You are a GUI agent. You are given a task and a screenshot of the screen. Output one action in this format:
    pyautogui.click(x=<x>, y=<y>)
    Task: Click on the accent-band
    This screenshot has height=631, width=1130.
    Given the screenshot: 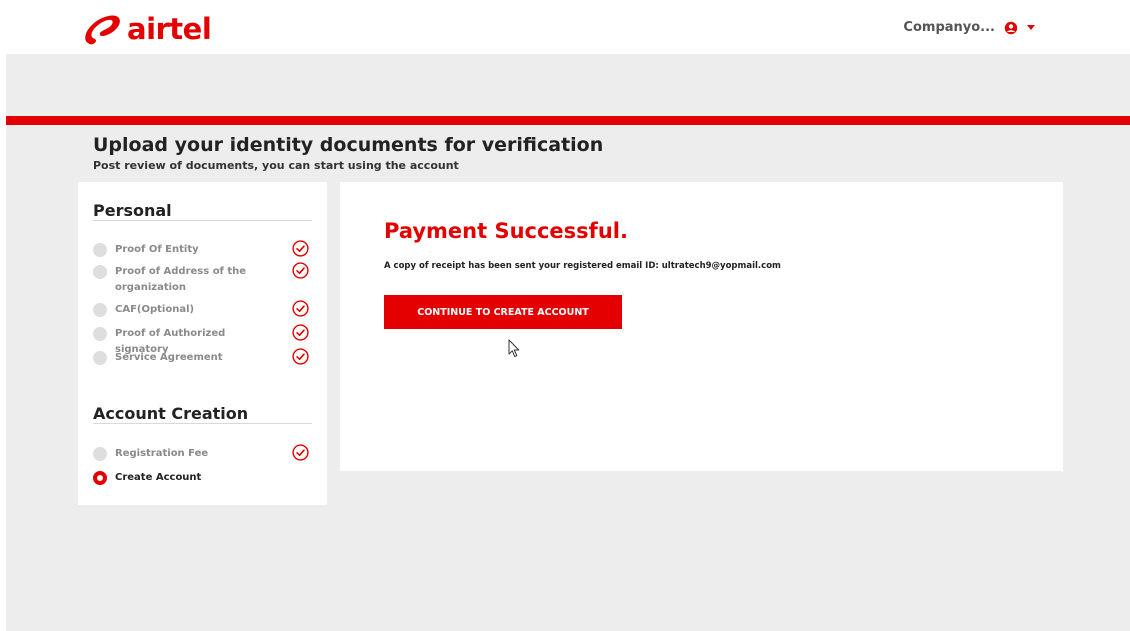 What is the action you would take?
    pyautogui.click(x=568, y=120)
    